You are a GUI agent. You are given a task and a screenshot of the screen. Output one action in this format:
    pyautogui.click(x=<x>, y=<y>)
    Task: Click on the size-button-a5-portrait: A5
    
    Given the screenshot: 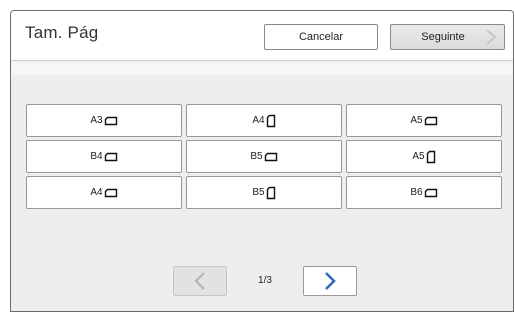 What is the action you would take?
    pyautogui.click(x=424, y=156)
    